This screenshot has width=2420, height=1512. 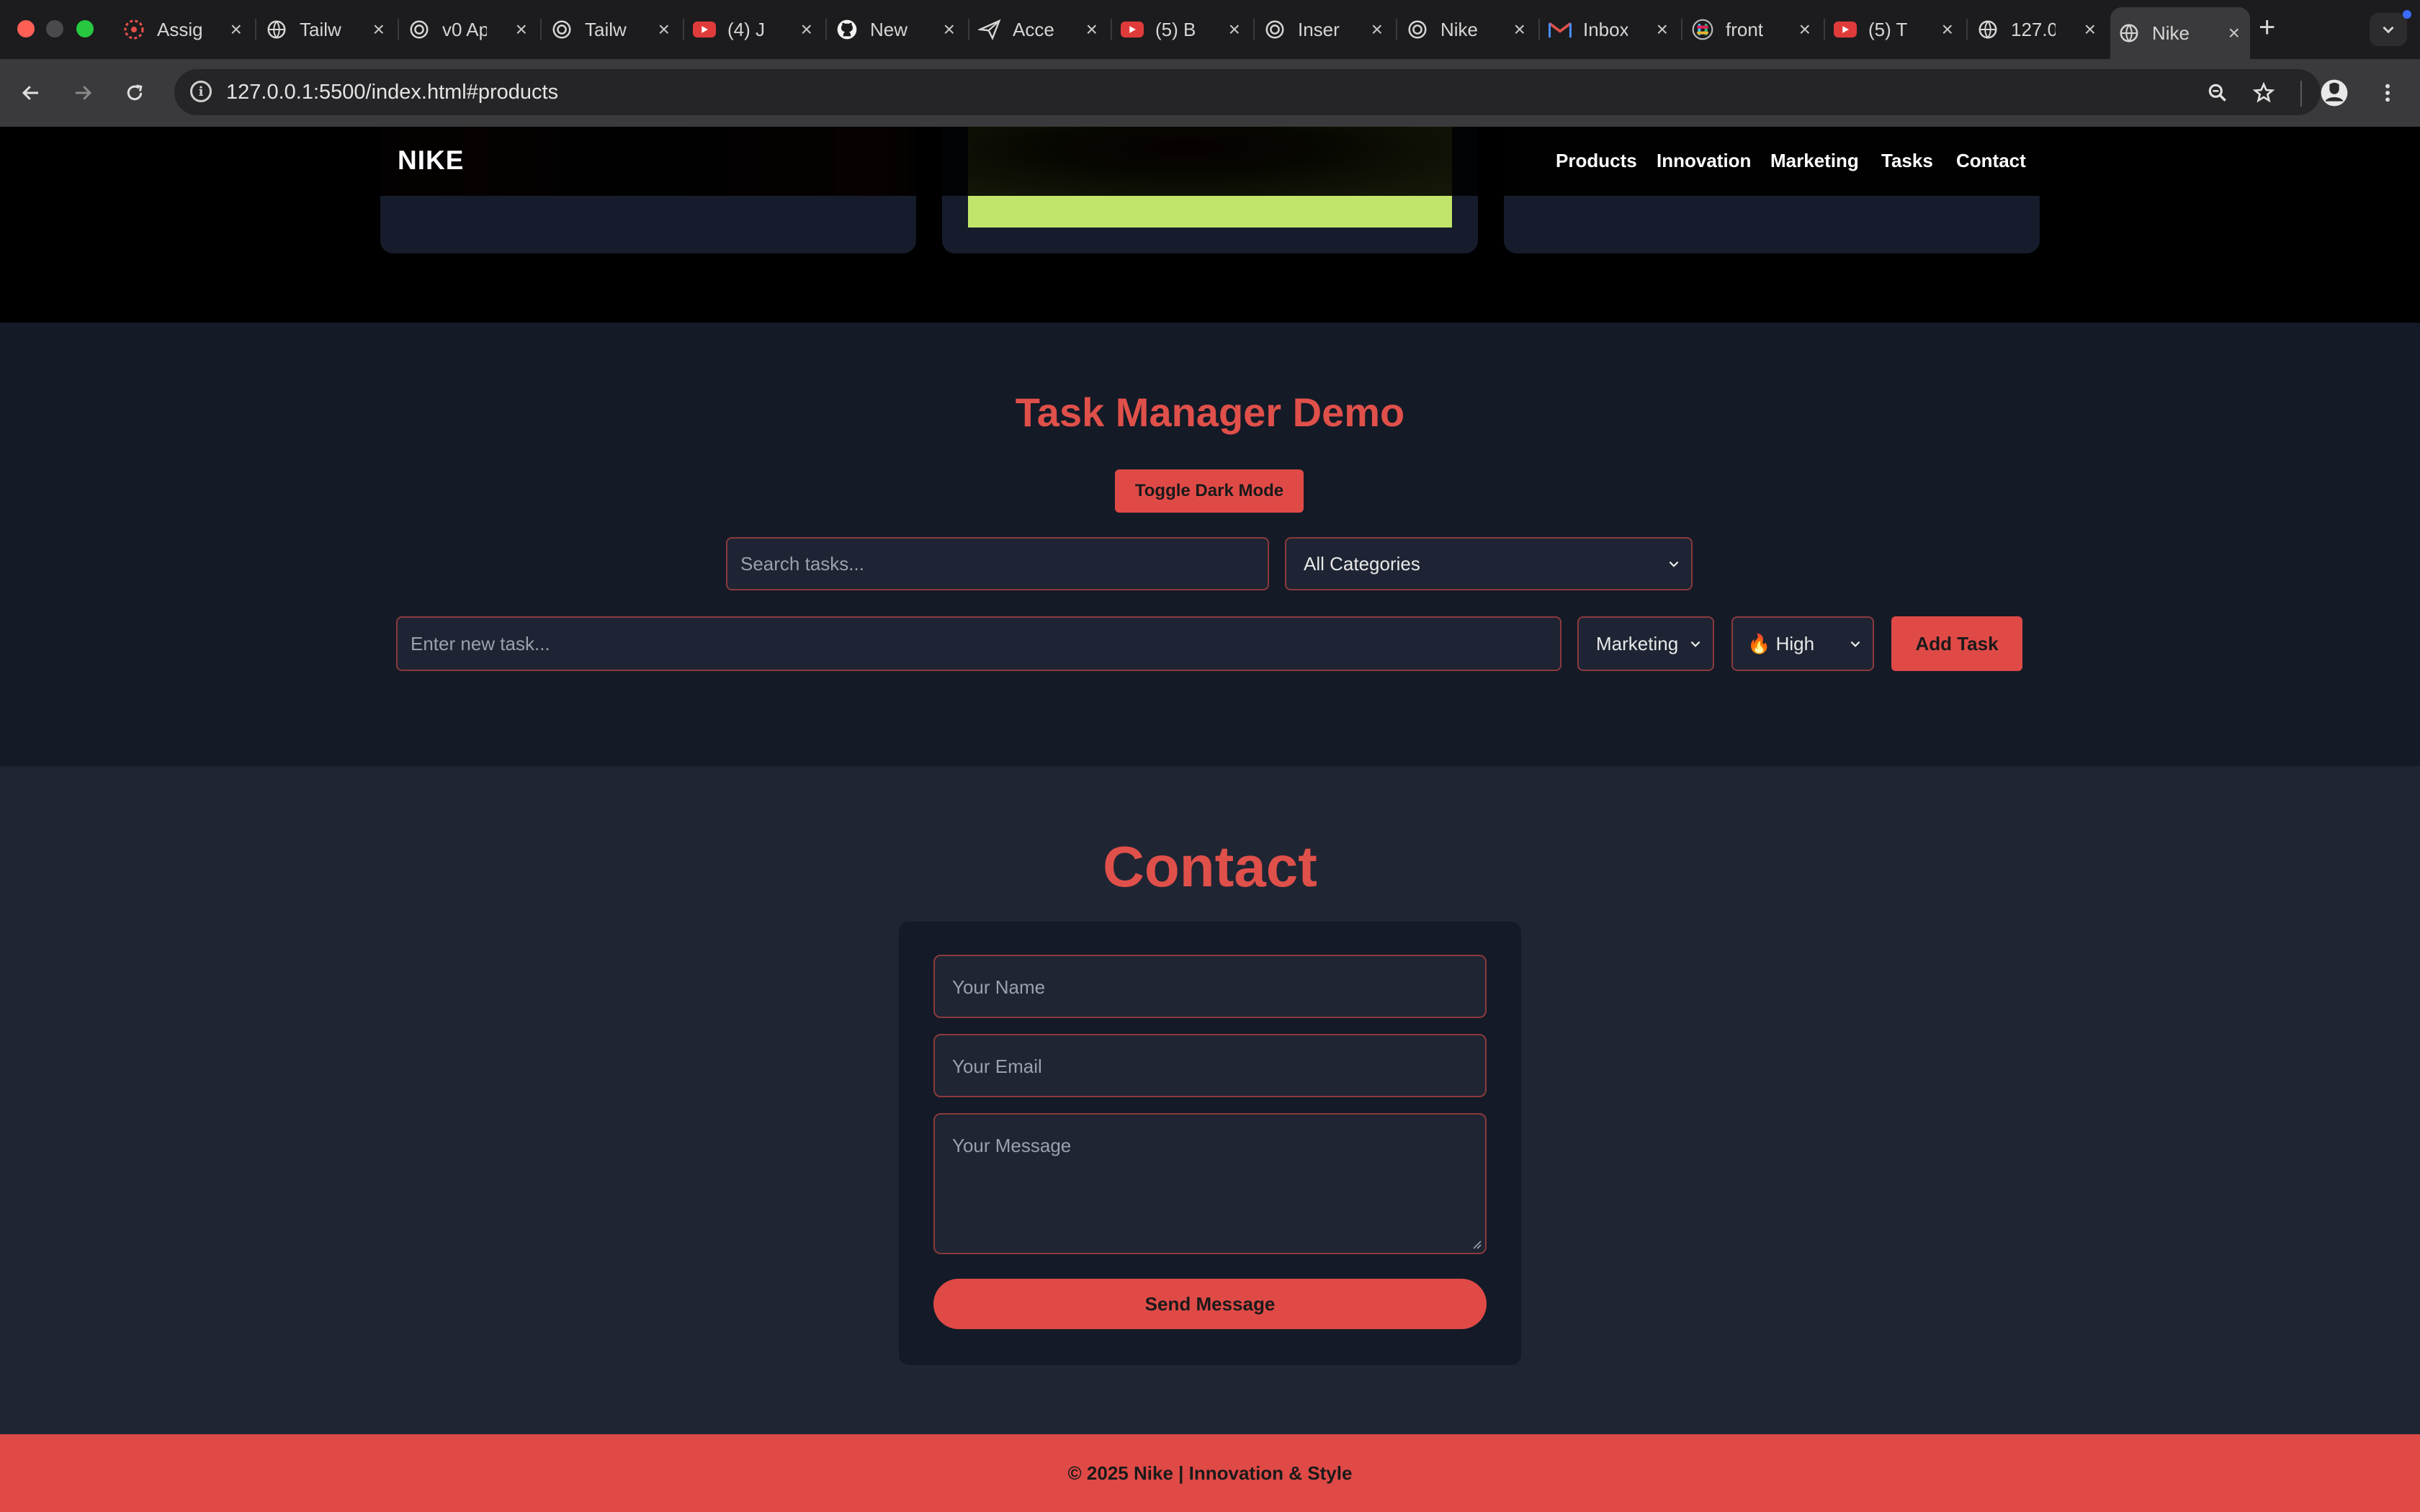 What do you see at coordinates (1895, 30) in the screenshot?
I see `browser-tab: (5) T ×` at bounding box center [1895, 30].